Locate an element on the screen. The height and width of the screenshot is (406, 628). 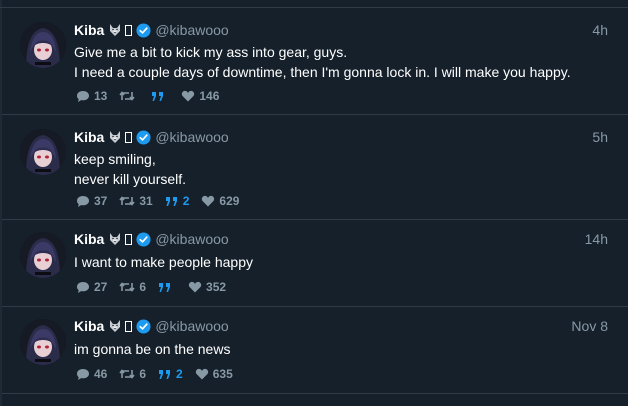
reply-button: 46 is located at coordinates (91, 374).